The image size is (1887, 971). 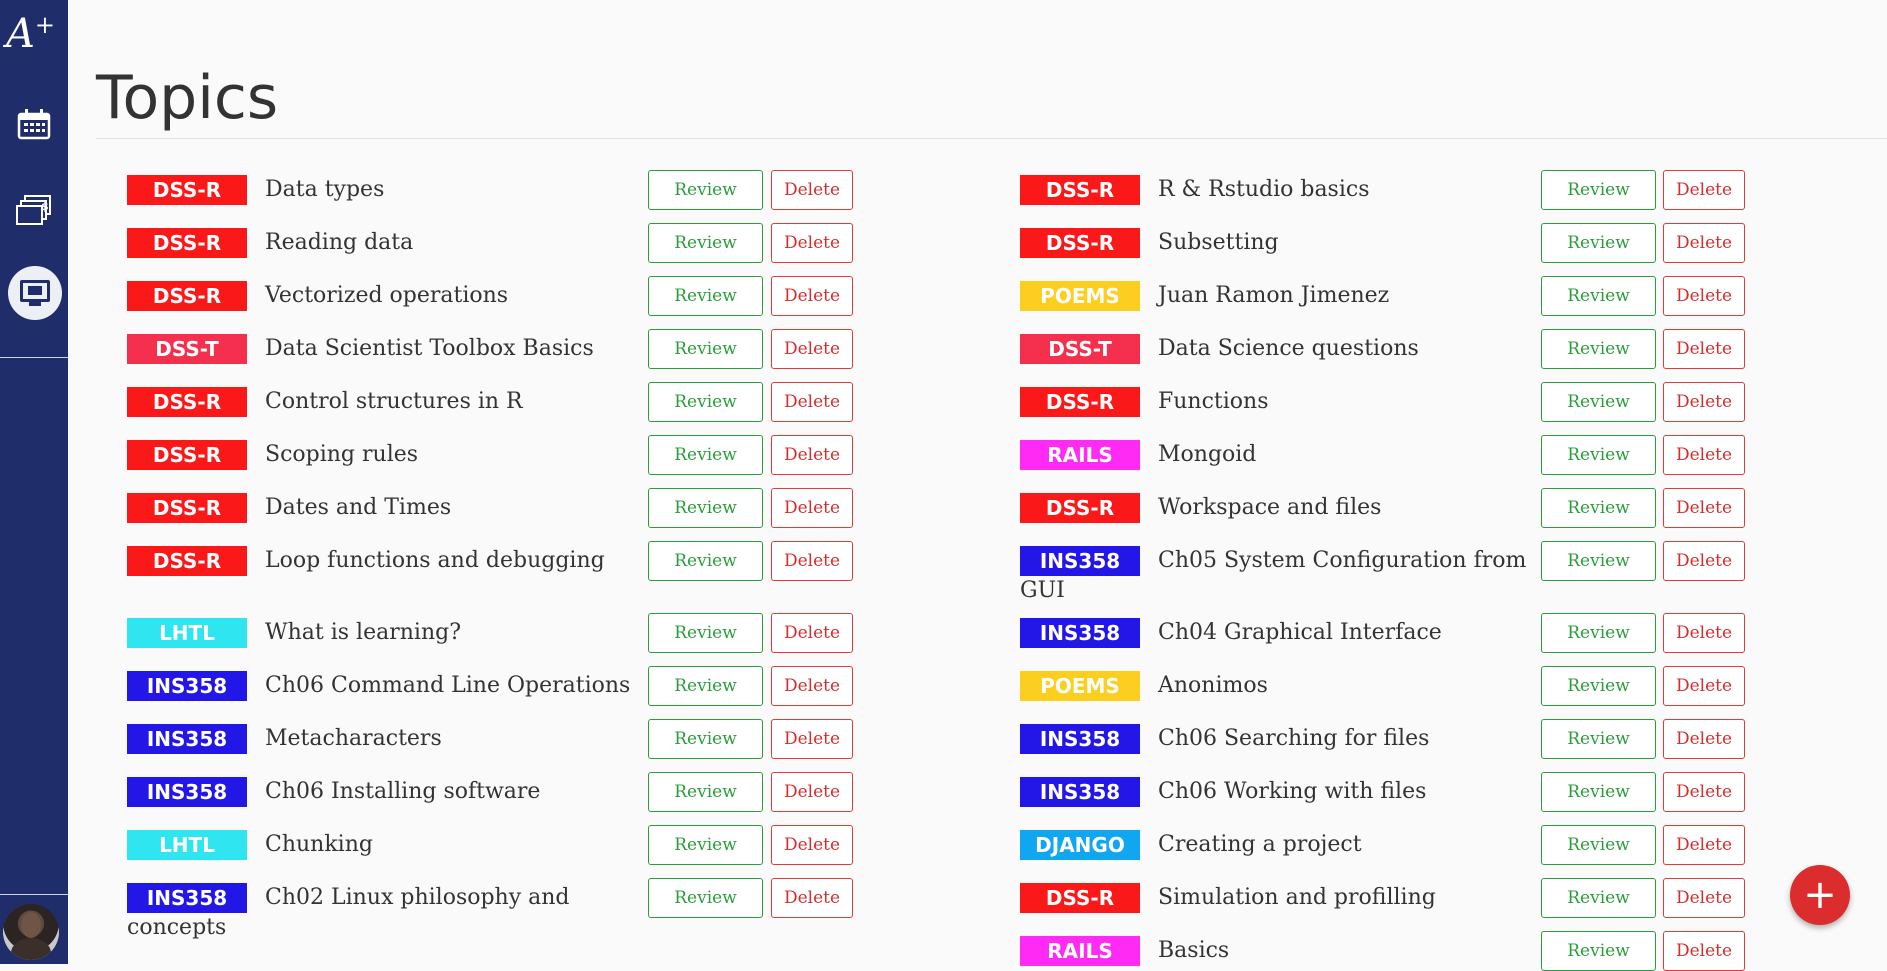 I want to click on logo-plus: +, so click(x=44, y=25).